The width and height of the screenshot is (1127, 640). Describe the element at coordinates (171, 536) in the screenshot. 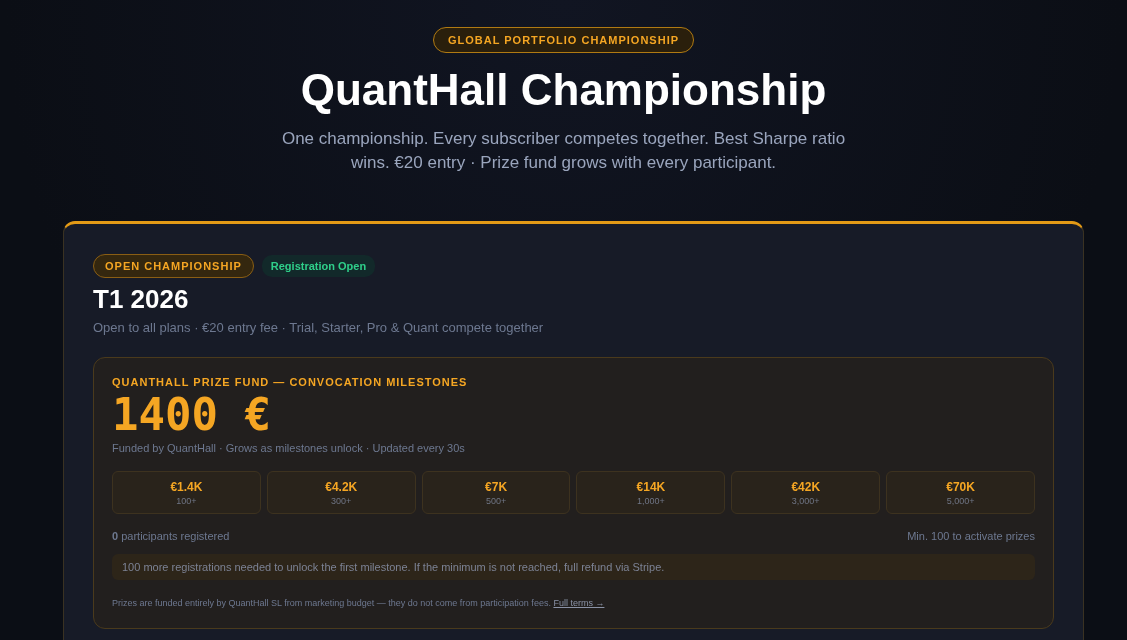

I see `participant-count: 0 participants registered` at that location.